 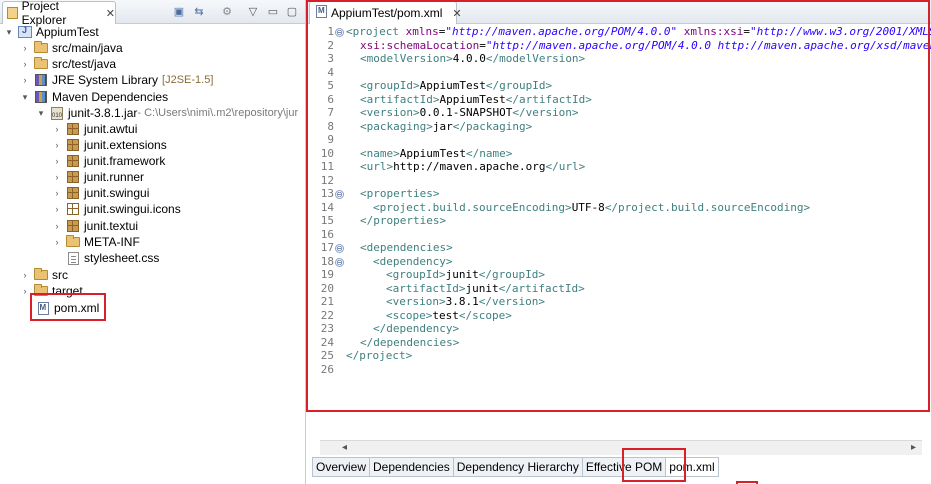 I want to click on tree-item-label: junit.runner, so click(x=114, y=177).